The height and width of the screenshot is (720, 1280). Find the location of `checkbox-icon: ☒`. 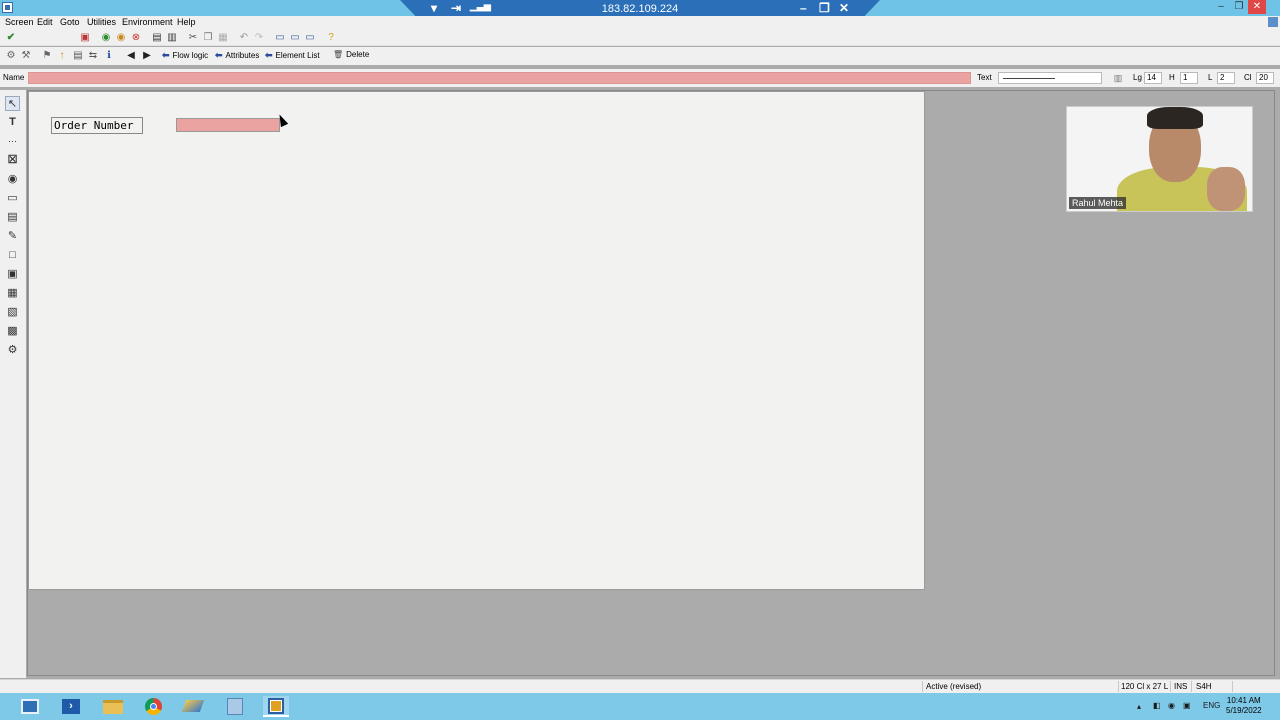

checkbox-icon: ☒ is located at coordinates (12, 160).